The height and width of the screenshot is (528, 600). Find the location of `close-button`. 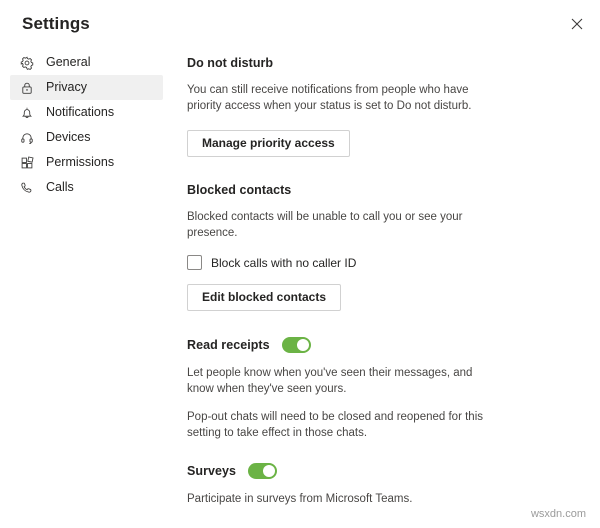

close-button is located at coordinates (577, 24).